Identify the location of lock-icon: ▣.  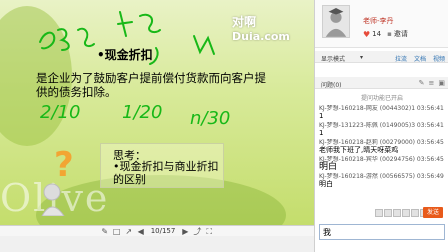
(441, 83).